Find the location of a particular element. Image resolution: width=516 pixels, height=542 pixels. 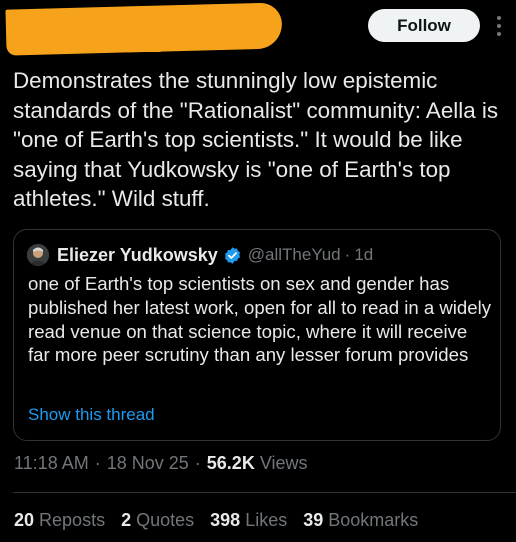

quoted-author-name: Eliezer Yudkowsky is located at coordinates (137, 255).